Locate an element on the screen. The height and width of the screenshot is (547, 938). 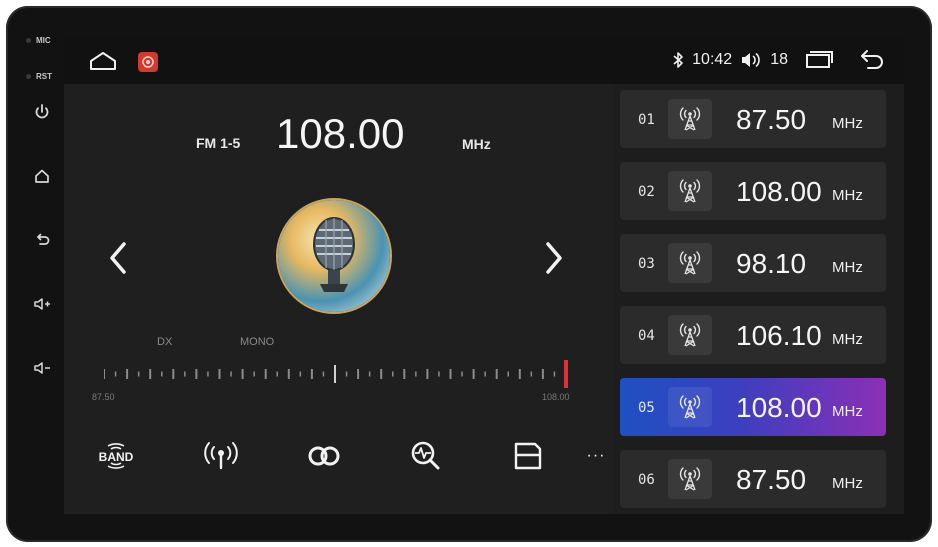
antenna-icon is located at coordinates (221, 456).